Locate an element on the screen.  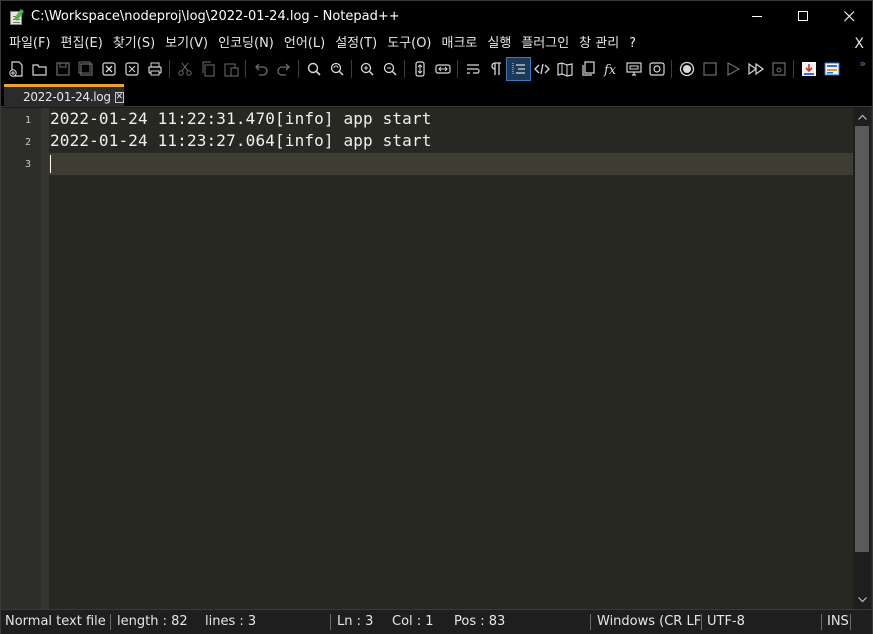
monitor-button is located at coordinates (633, 69).